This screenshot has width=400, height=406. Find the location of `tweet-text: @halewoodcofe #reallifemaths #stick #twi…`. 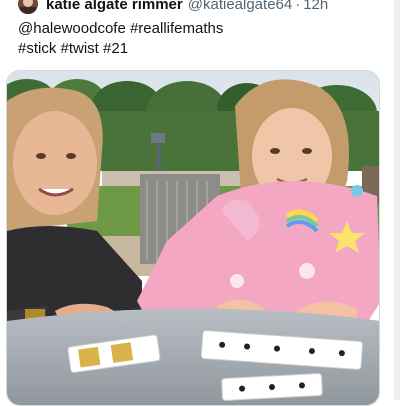

tweet-text: @halewoodcofe #reallifemaths #stick #twi… is located at coordinates (198, 39).